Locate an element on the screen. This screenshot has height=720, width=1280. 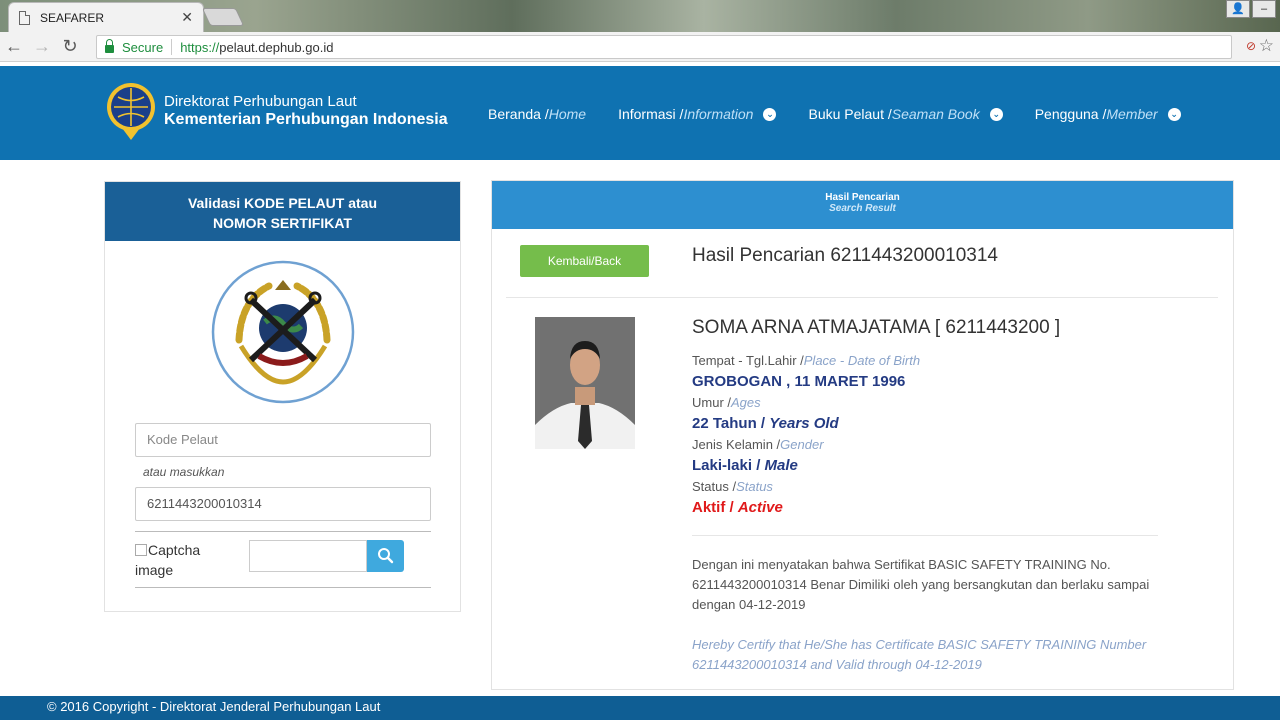
gender-value-id: Laki-laki / is located at coordinates (728, 465).